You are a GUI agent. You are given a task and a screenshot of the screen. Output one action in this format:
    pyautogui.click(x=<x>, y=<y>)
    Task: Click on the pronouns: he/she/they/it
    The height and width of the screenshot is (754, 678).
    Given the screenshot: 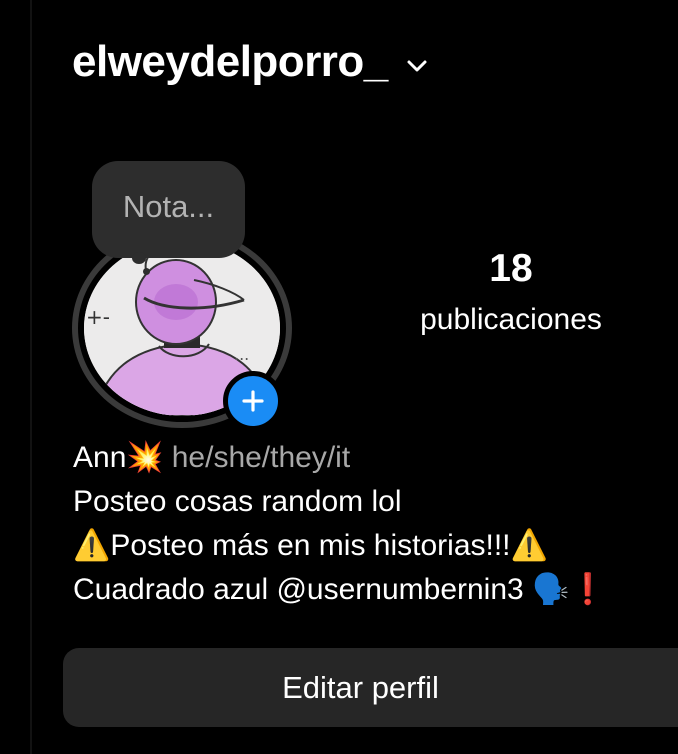 What is the action you would take?
    pyautogui.click(x=261, y=457)
    